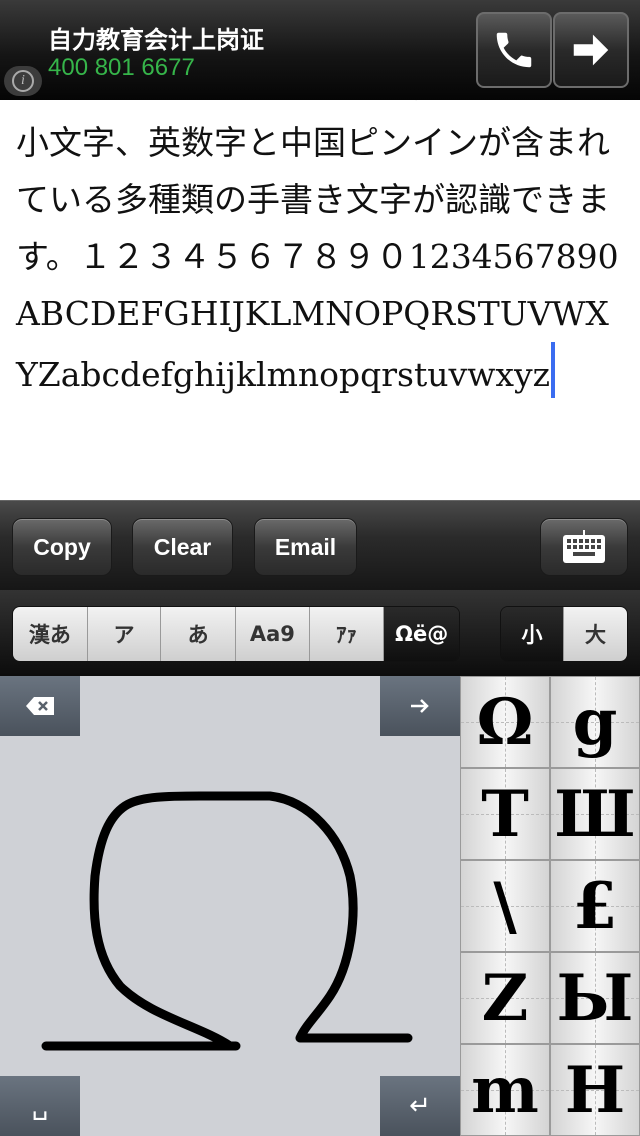 The image size is (640, 1136). I want to click on go-button, so click(591, 50).